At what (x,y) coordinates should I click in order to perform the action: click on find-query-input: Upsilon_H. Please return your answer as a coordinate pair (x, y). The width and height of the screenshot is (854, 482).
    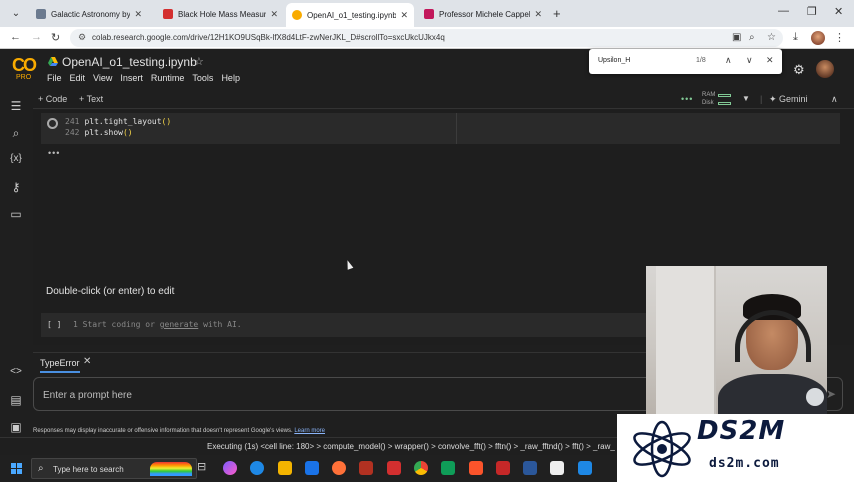
    Looking at the image, I should click on (614, 60).